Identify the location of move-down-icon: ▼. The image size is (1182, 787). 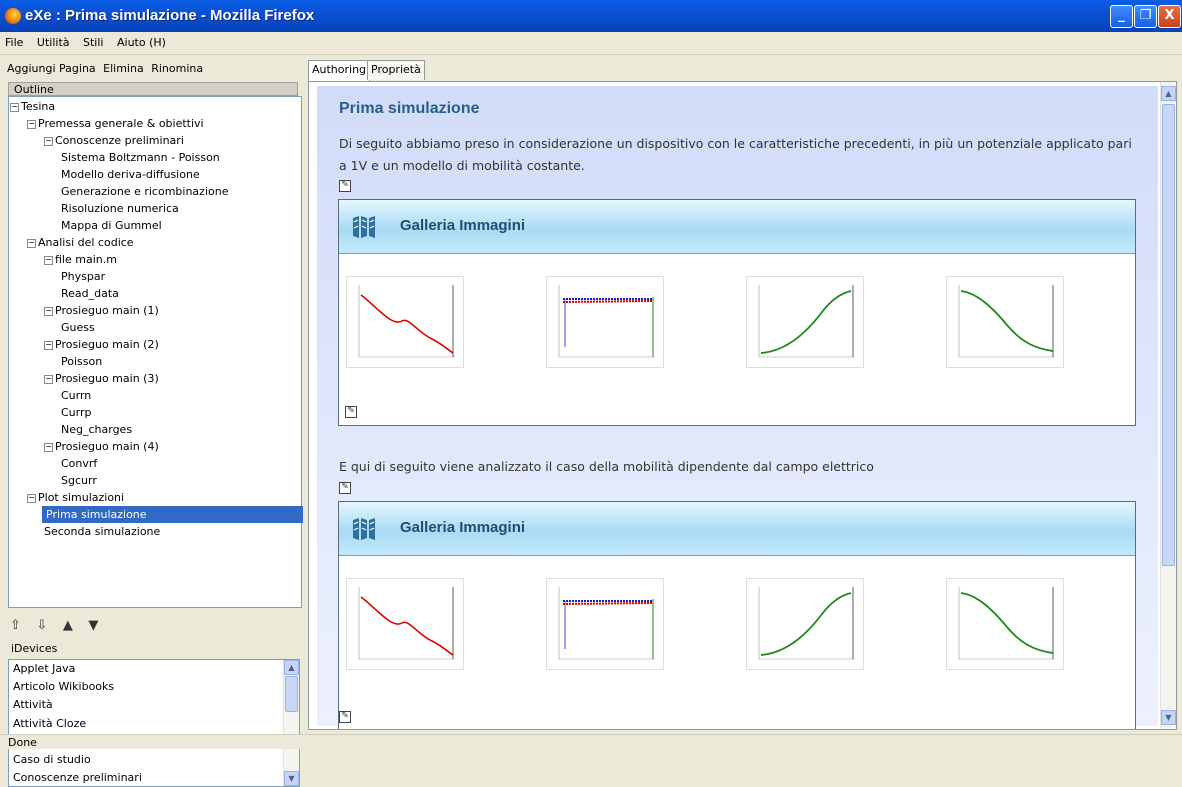
(93, 625).